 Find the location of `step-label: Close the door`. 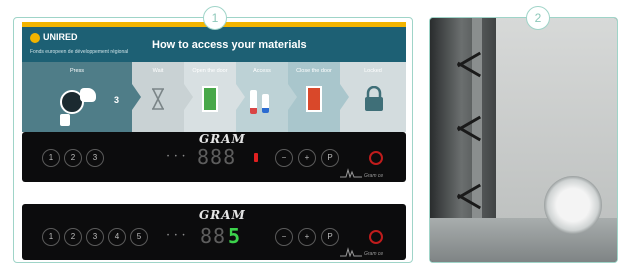

step-label: Close the door is located at coordinates (314, 71).